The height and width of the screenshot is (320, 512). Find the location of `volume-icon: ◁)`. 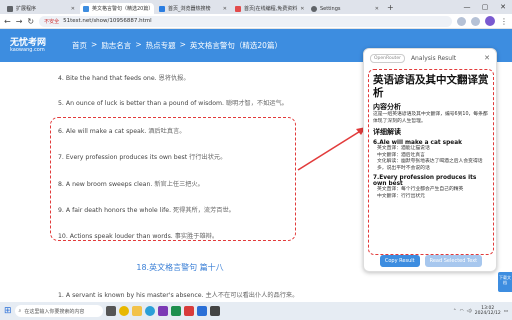

volume-icon: ◁) is located at coordinates (469, 311).